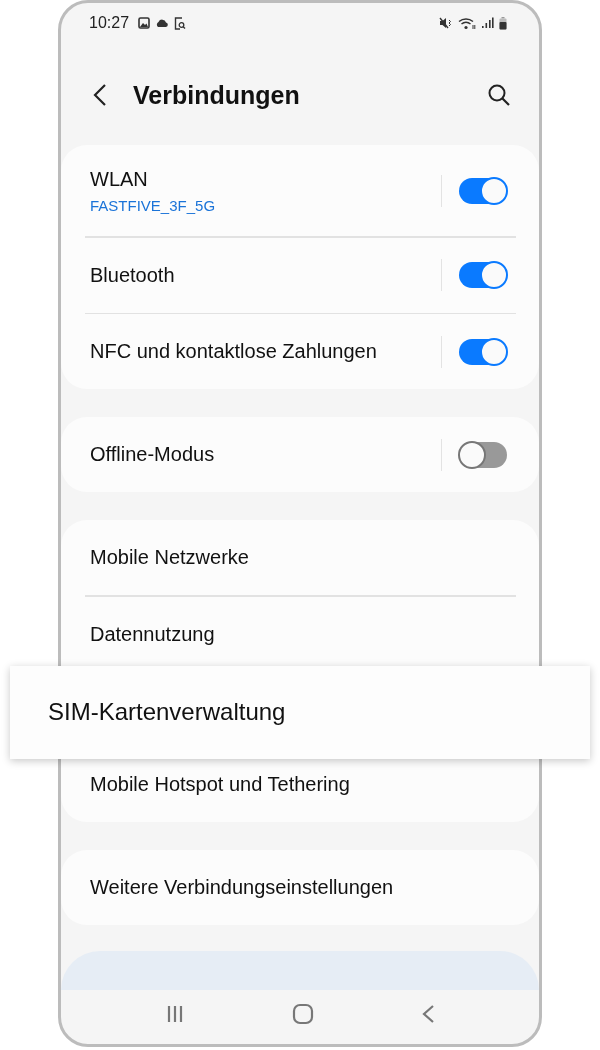 The image size is (600, 1050). What do you see at coordinates (162, 23) in the screenshot?
I see `cloud-icon` at bounding box center [162, 23].